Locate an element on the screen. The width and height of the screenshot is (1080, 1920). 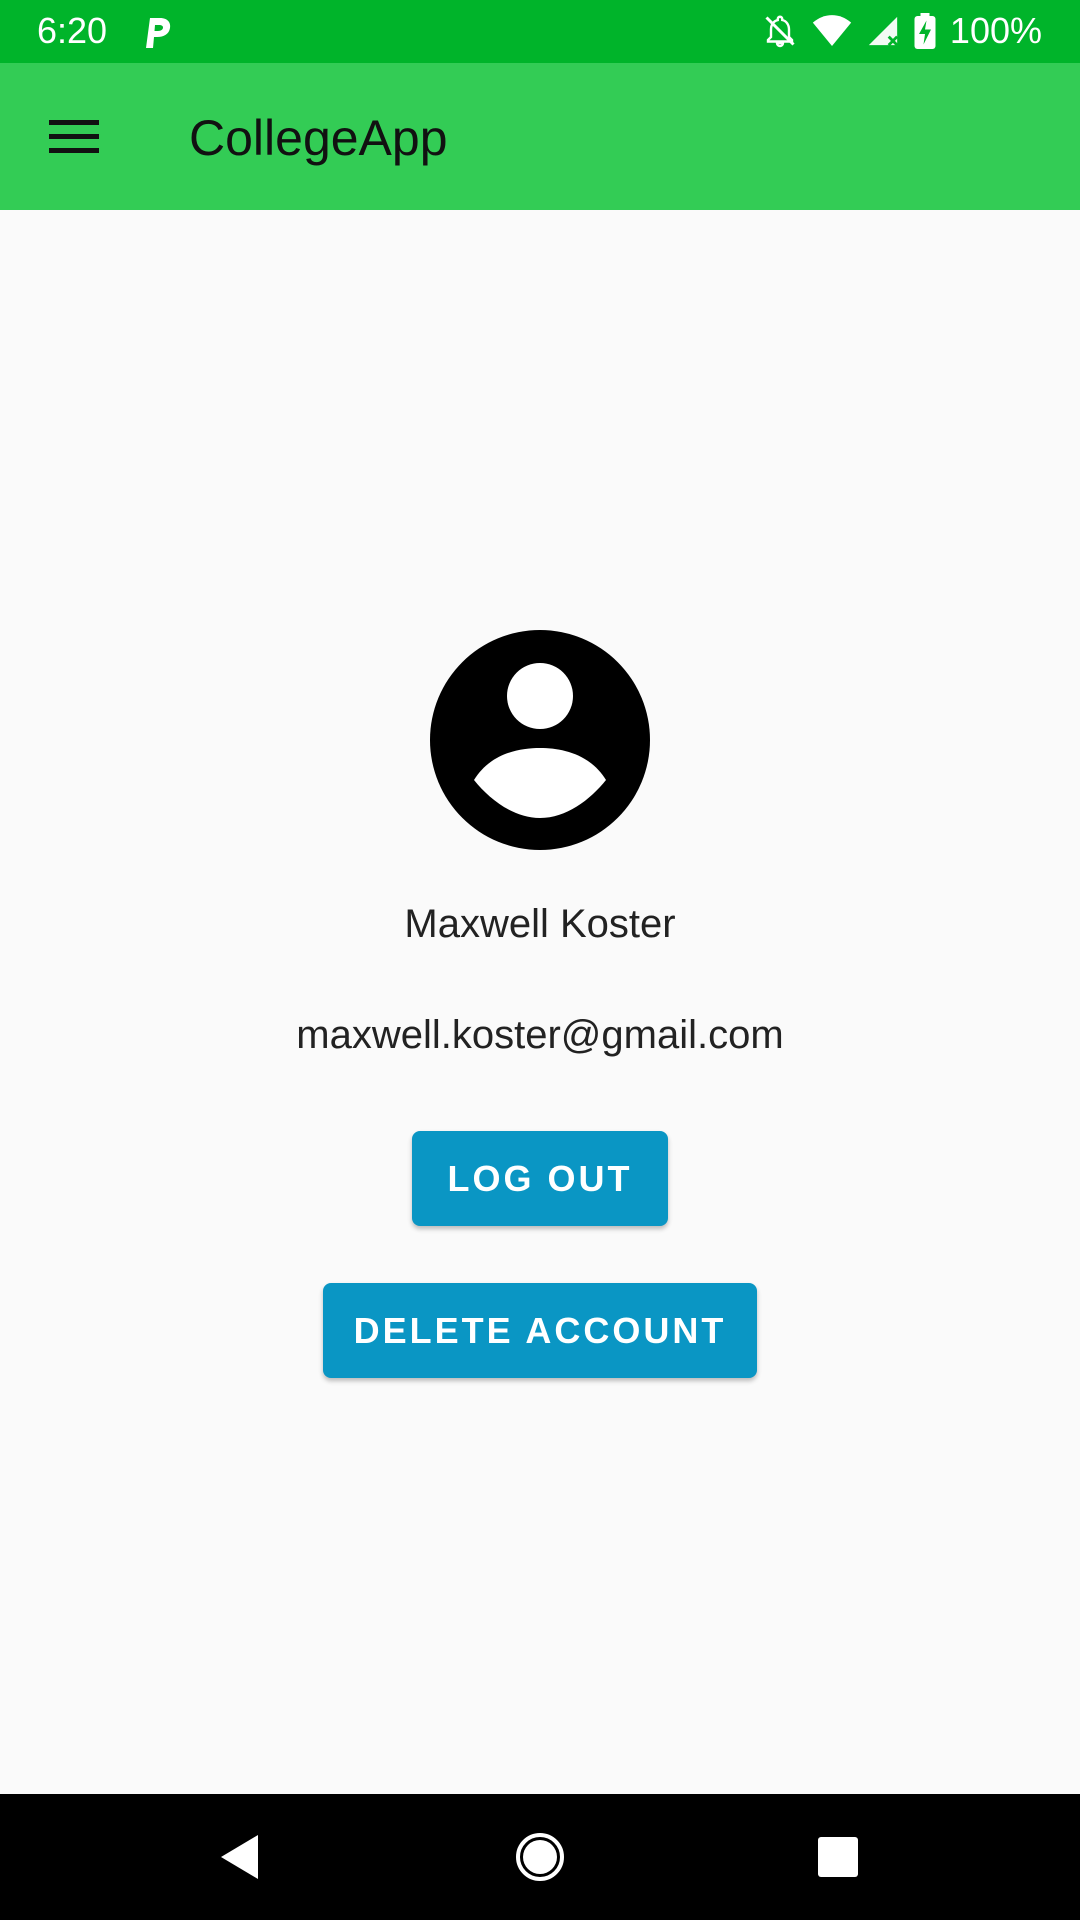
home-icon is located at coordinates (540, 1857).